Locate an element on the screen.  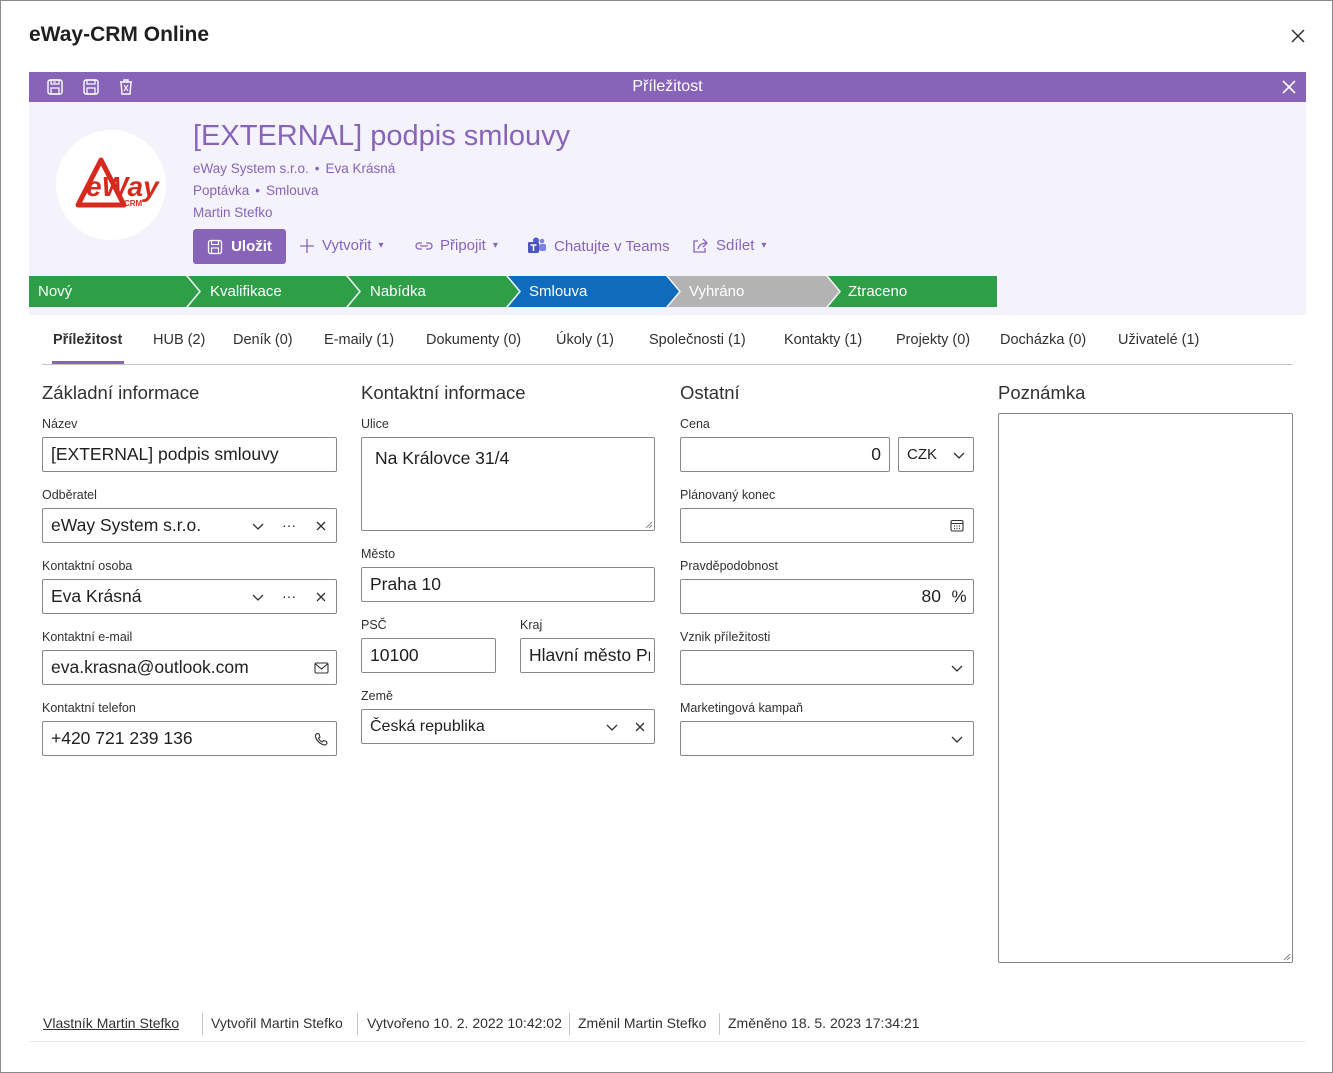
stage-vyhrano: Vyhráno is located at coordinates (716, 291).